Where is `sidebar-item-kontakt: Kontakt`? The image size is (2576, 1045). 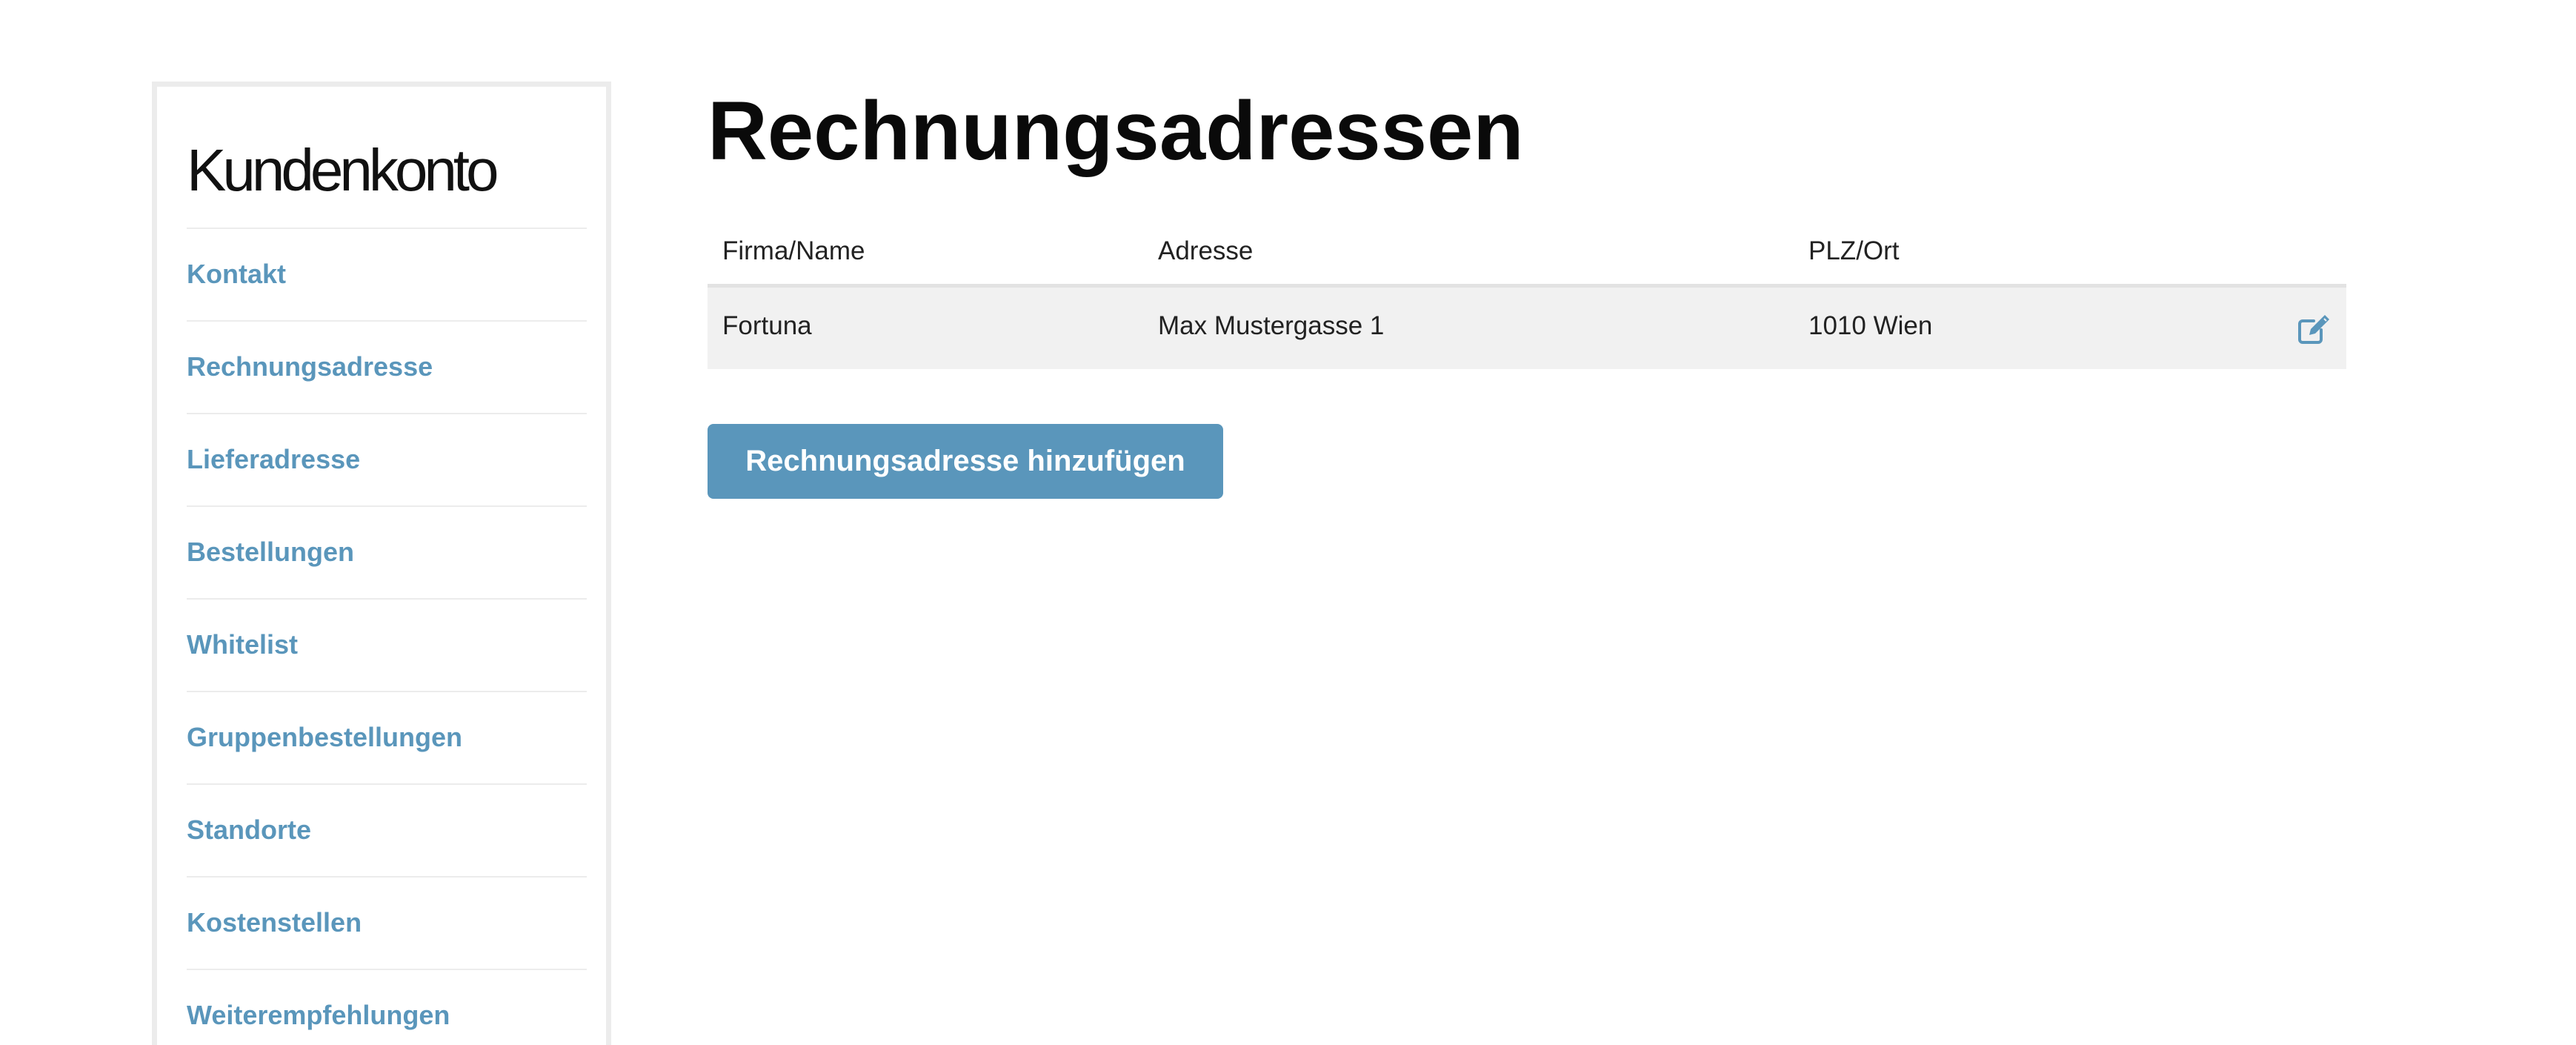 sidebar-item-kontakt: Kontakt is located at coordinates (387, 274).